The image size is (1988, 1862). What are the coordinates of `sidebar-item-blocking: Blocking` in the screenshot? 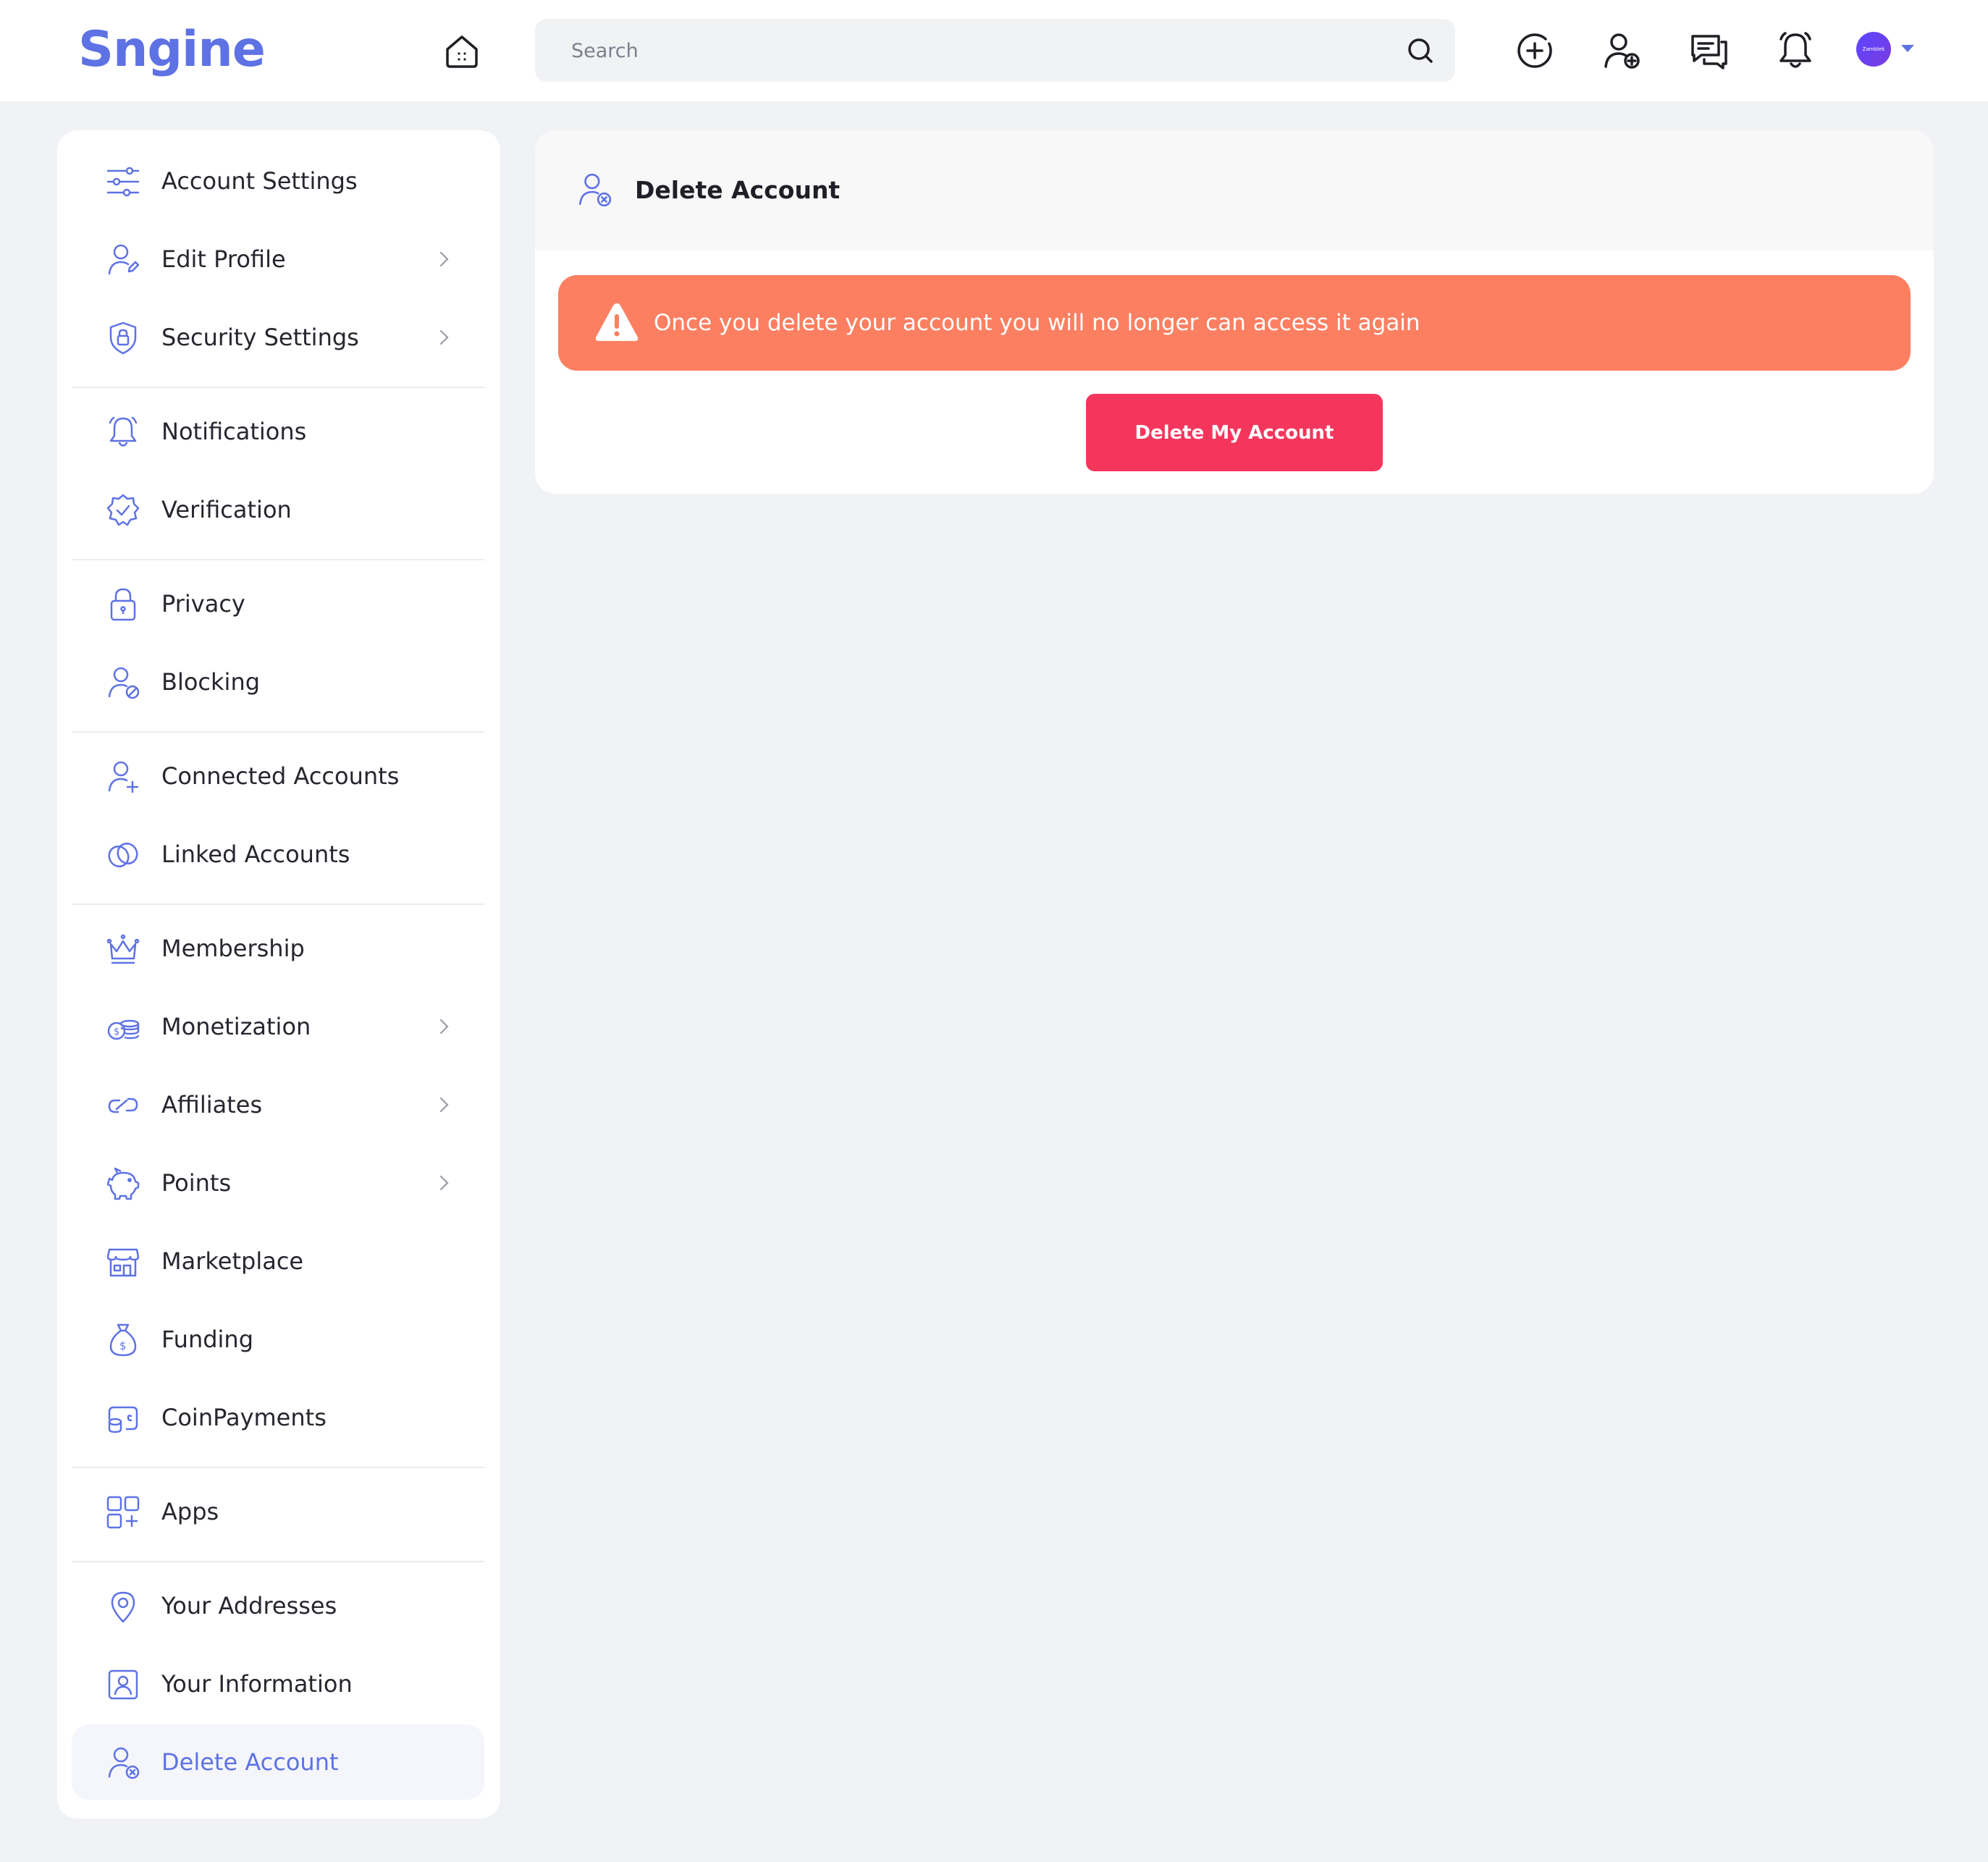 It's located at (278, 682).